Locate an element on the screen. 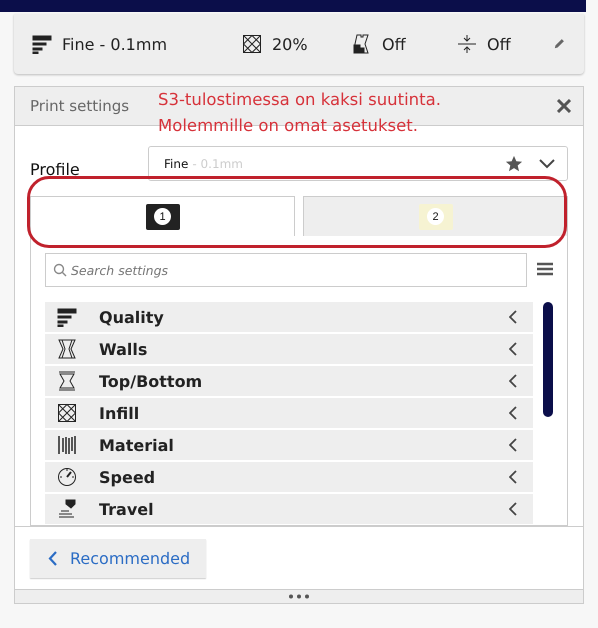 Image resolution: width=598 pixels, height=628 pixels. extruder-number: 1 is located at coordinates (162, 216).